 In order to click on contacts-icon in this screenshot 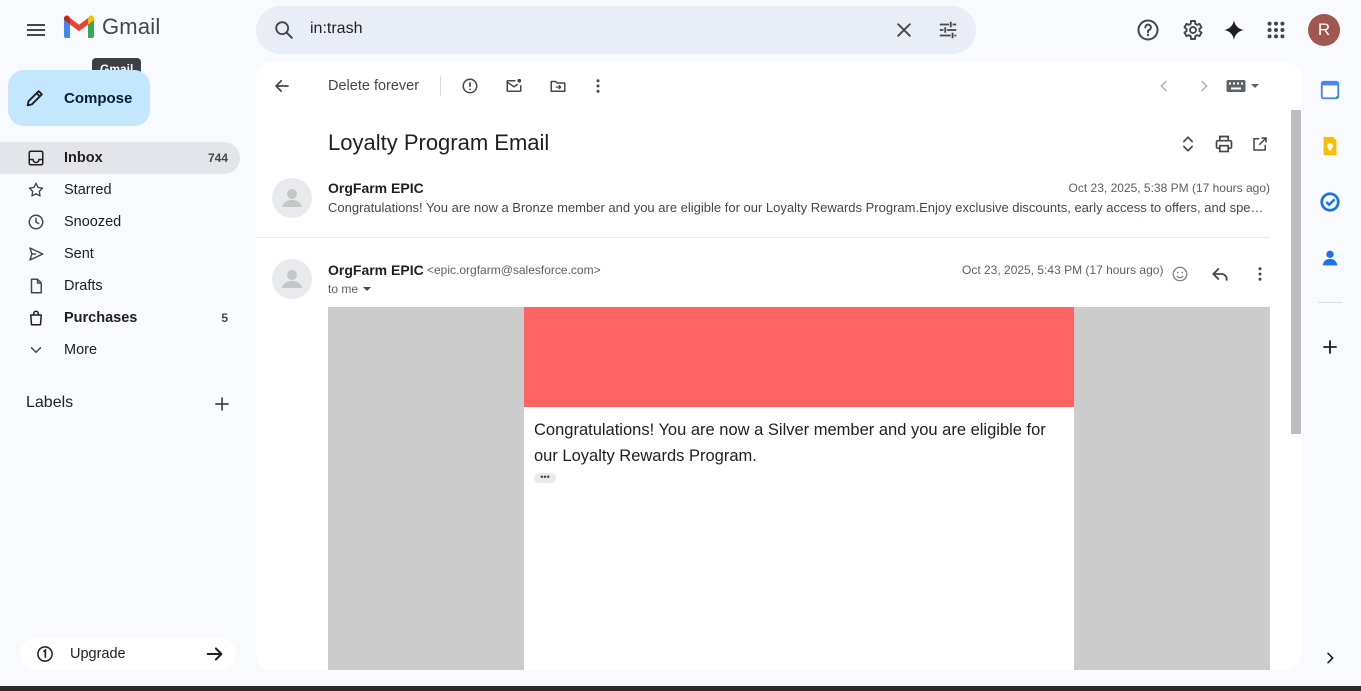, I will do `click(1330, 258)`.